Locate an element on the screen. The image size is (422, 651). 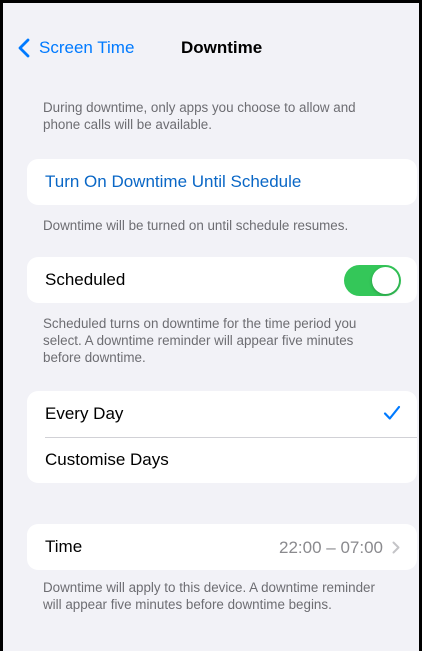
scheduled-label: Scheduled is located at coordinates (85, 279).